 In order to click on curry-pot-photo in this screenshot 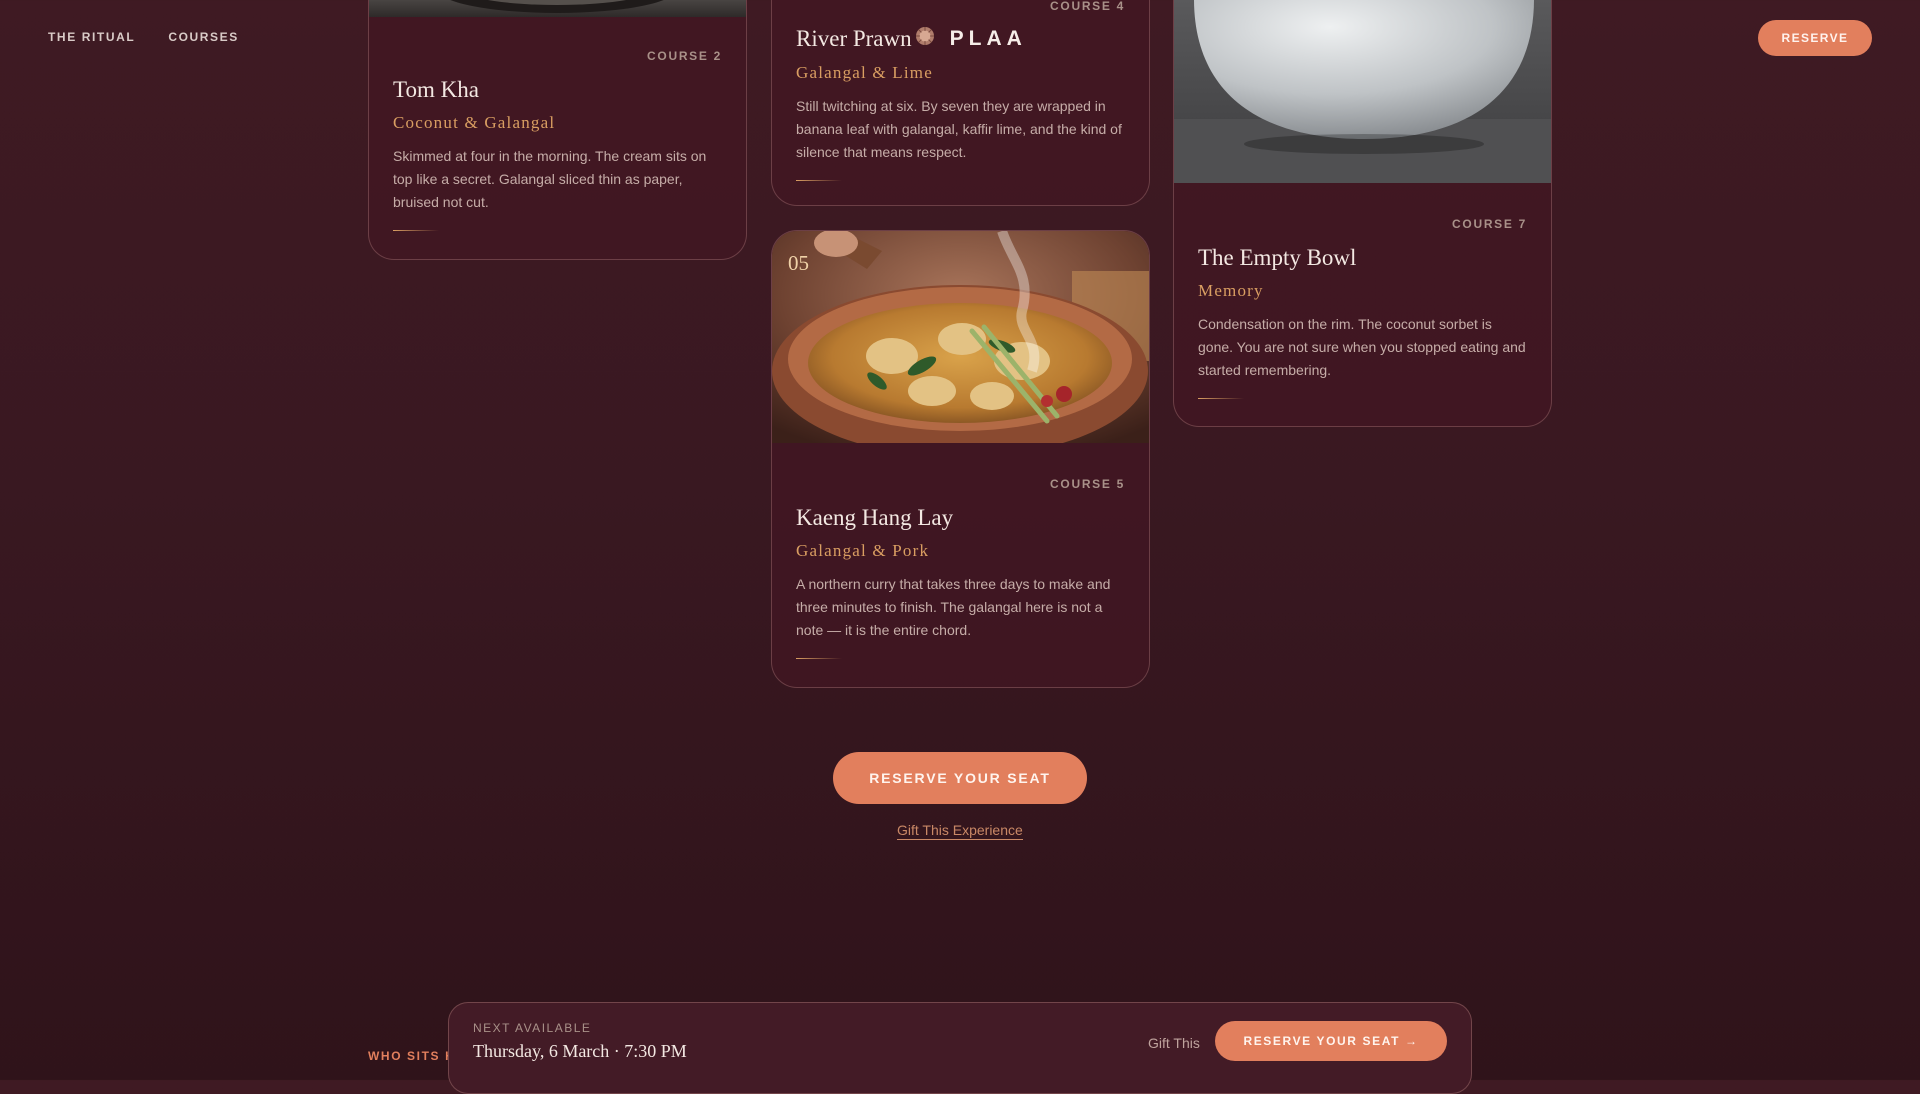, I will do `click(960, 337)`.